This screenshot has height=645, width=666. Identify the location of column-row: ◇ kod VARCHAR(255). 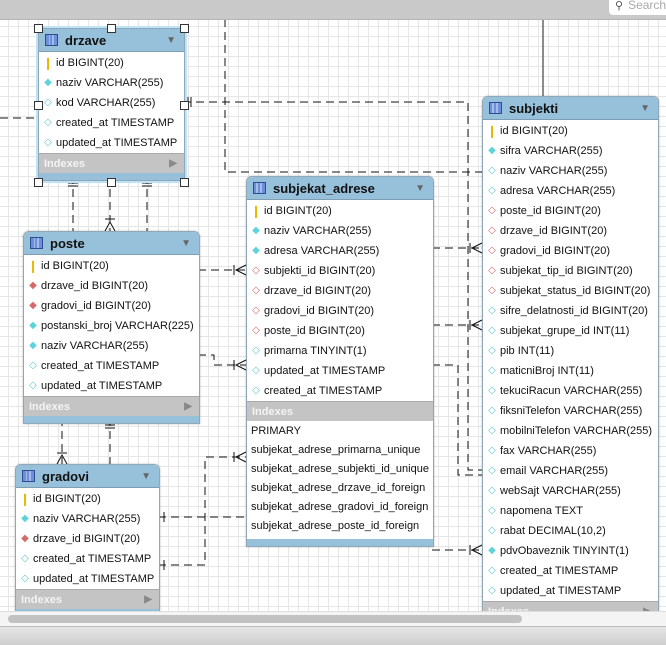
(111, 103).